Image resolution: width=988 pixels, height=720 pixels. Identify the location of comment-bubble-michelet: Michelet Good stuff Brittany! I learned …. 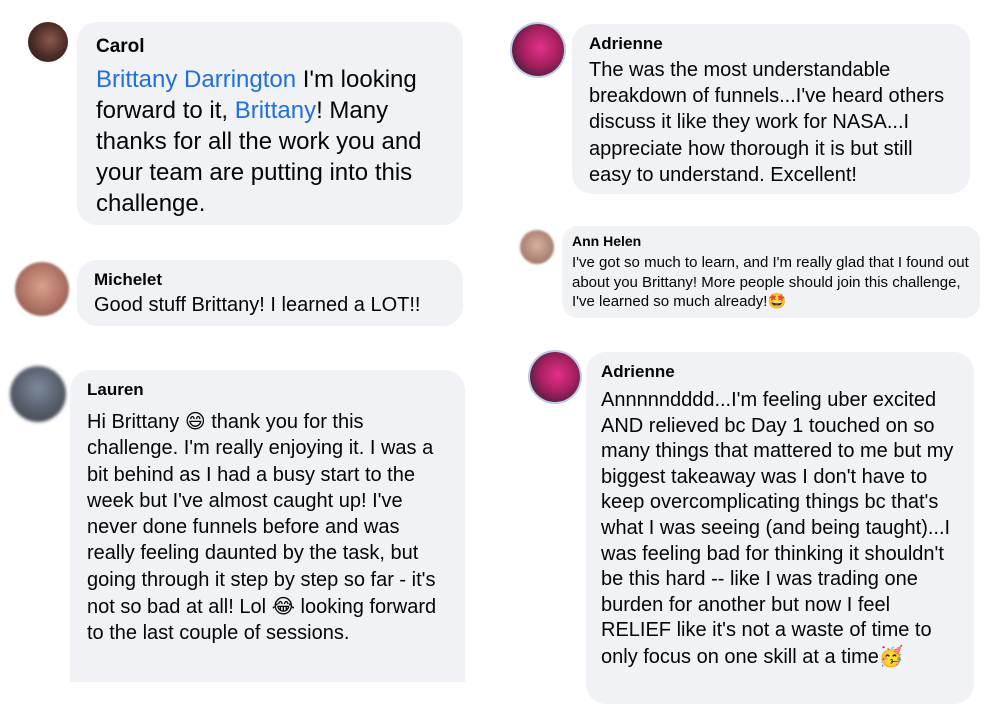
(270, 293).